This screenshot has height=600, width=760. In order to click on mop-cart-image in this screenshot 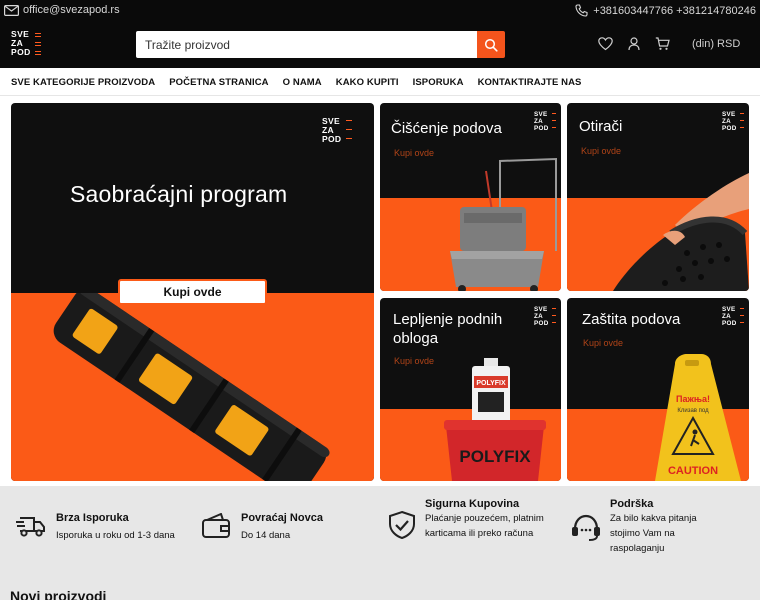, I will do `click(503, 224)`.